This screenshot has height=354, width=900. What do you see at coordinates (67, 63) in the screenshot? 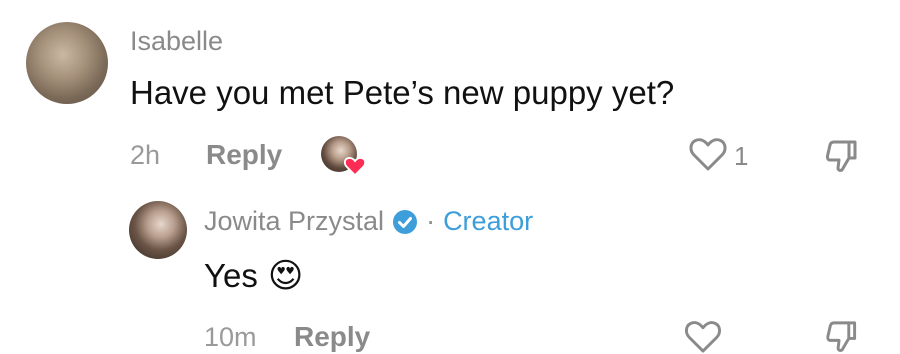
I see `avatar-isabelle` at bounding box center [67, 63].